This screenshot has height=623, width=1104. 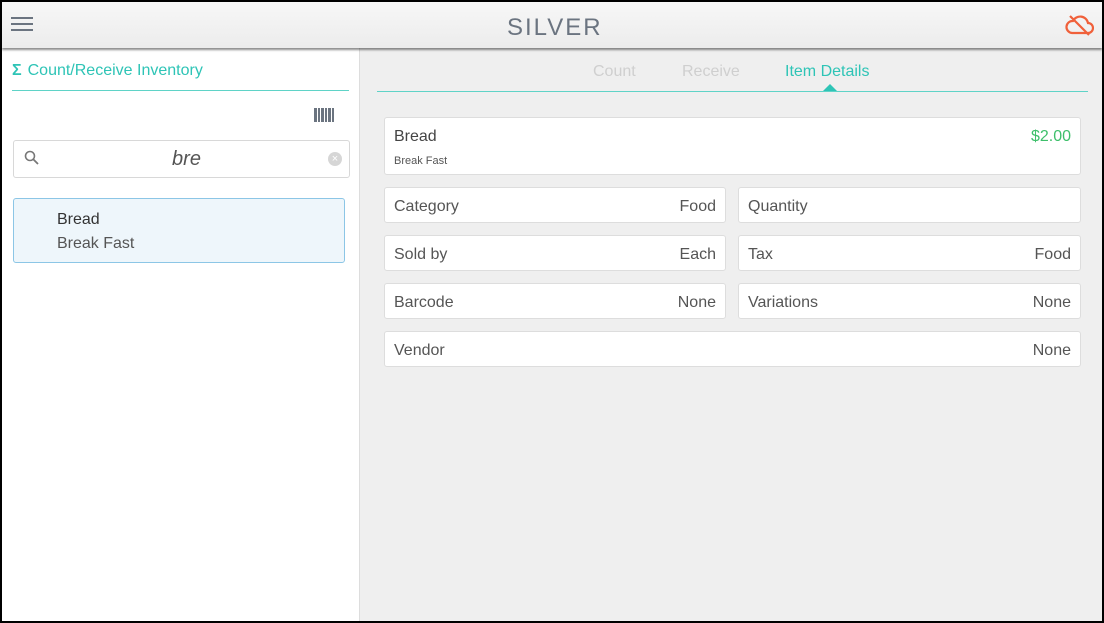 I want to click on divider, so click(x=180, y=90).